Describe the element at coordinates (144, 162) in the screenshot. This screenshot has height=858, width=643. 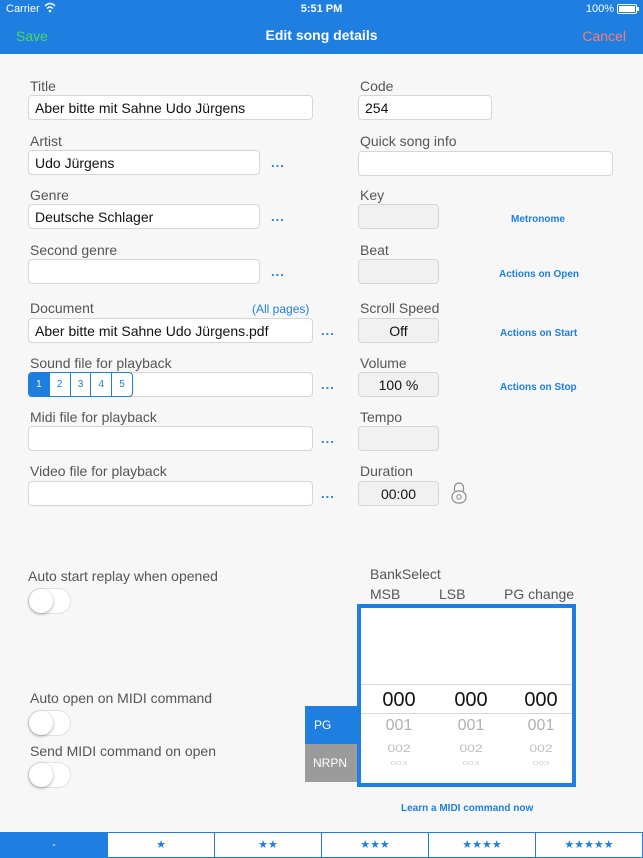
I see `artist-field: Udo Jürgens` at that location.